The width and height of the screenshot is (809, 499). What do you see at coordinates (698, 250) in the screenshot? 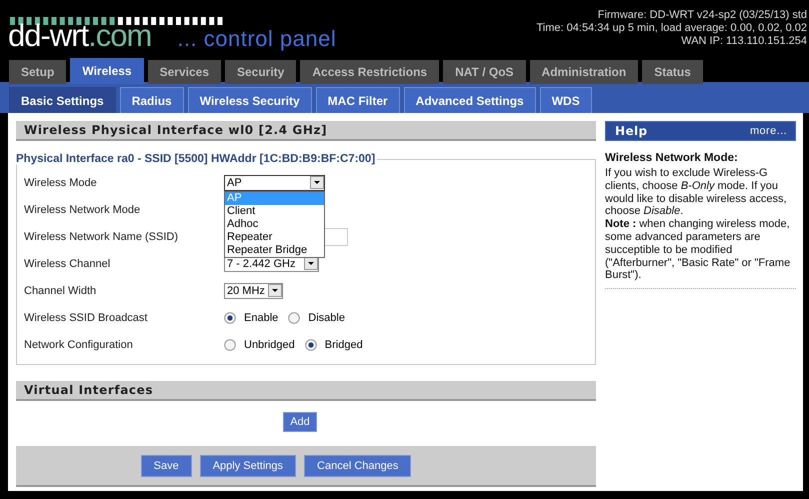
I see `help-text: Note : when changing wireless mode, some advanced parameters are succeptible to be modified ("Afterburner", "Basic Rate" or "Frame Burst").` at bounding box center [698, 250].